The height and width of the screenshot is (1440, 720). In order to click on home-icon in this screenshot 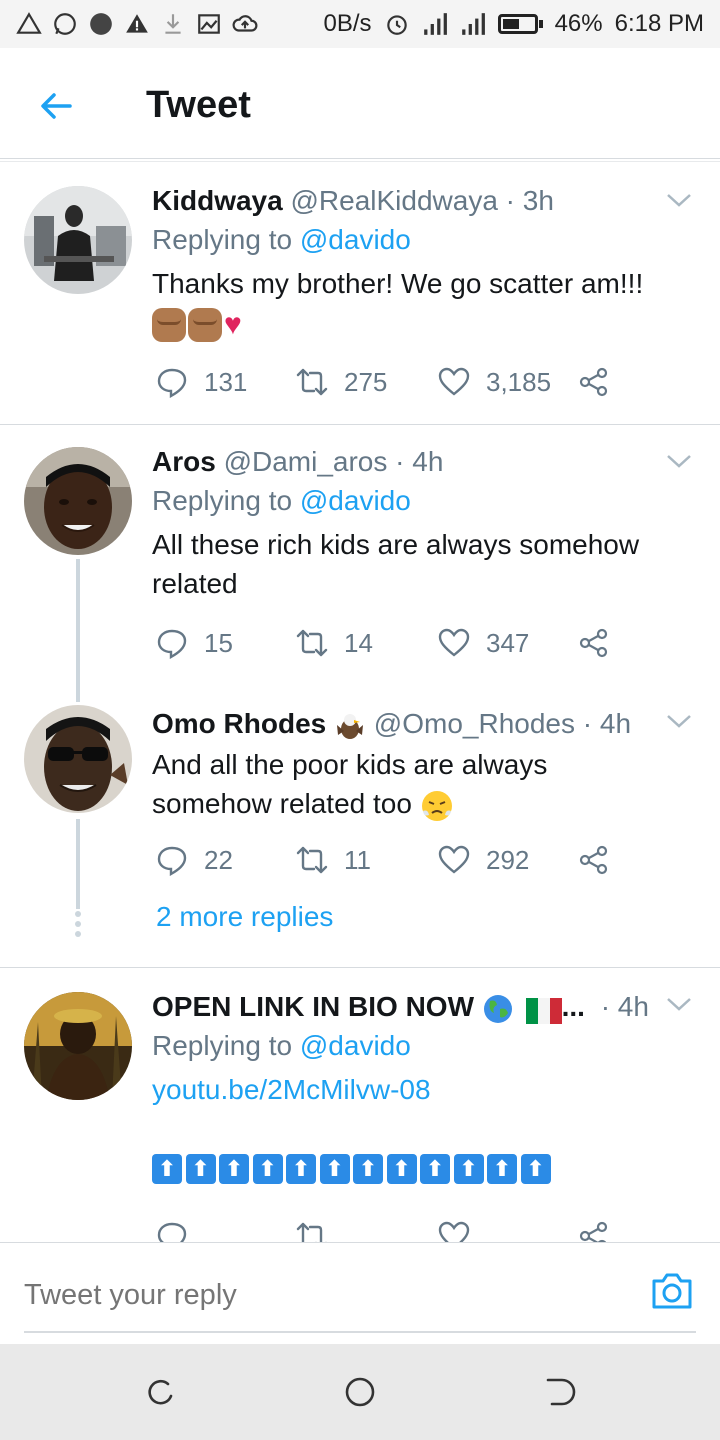, I will do `click(360, 1392)`.